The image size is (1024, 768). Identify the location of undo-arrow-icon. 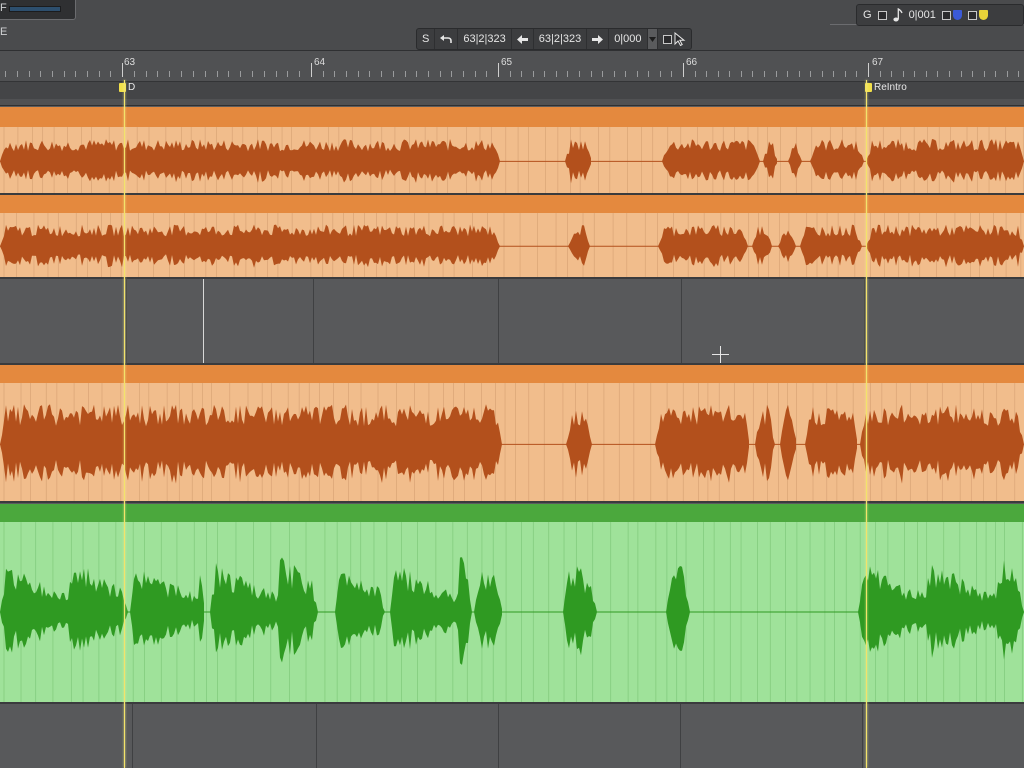
(446, 39).